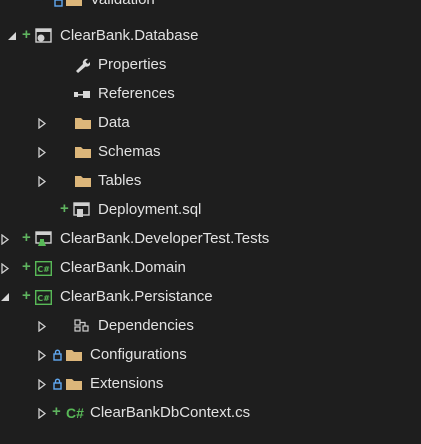 This screenshot has height=444, width=421. I want to click on tree-item-clearbank-persistance: + C# ClearBank.Persistance, so click(210, 297).